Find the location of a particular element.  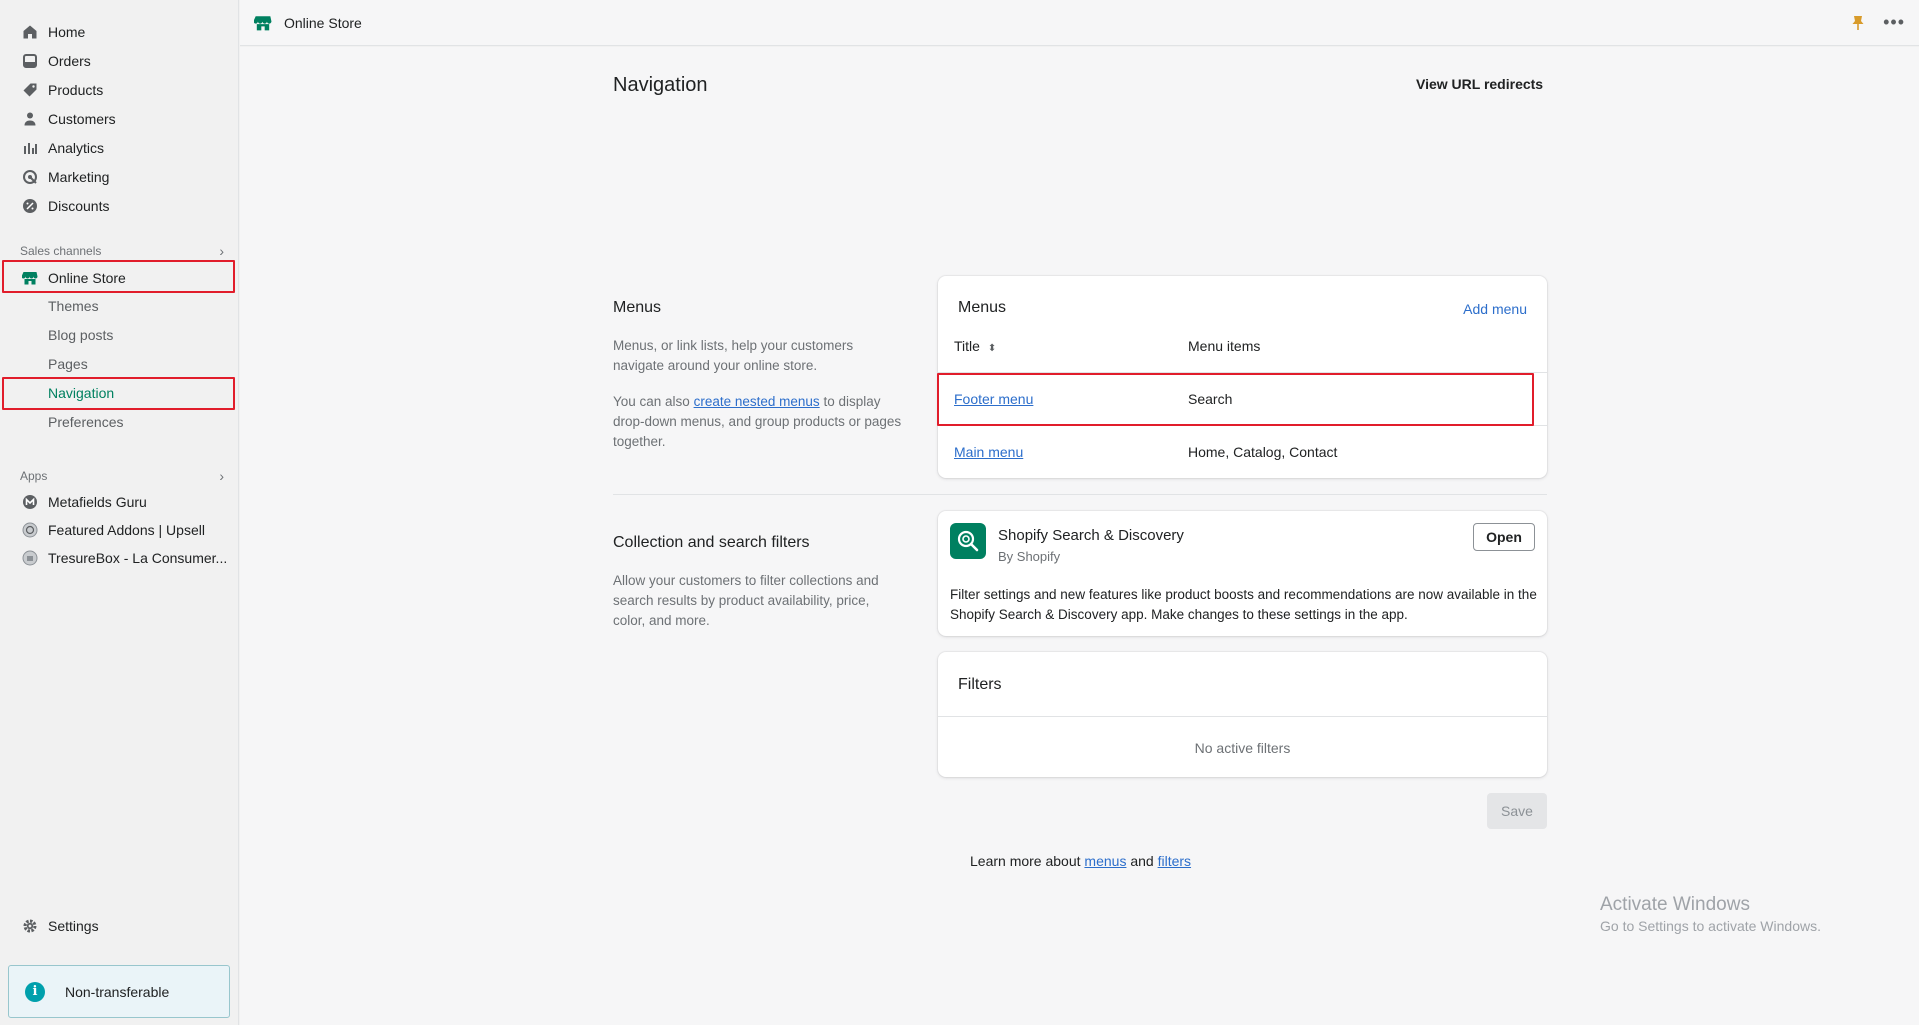

more-actions-icon: ••• is located at coordinates (1894, 22).